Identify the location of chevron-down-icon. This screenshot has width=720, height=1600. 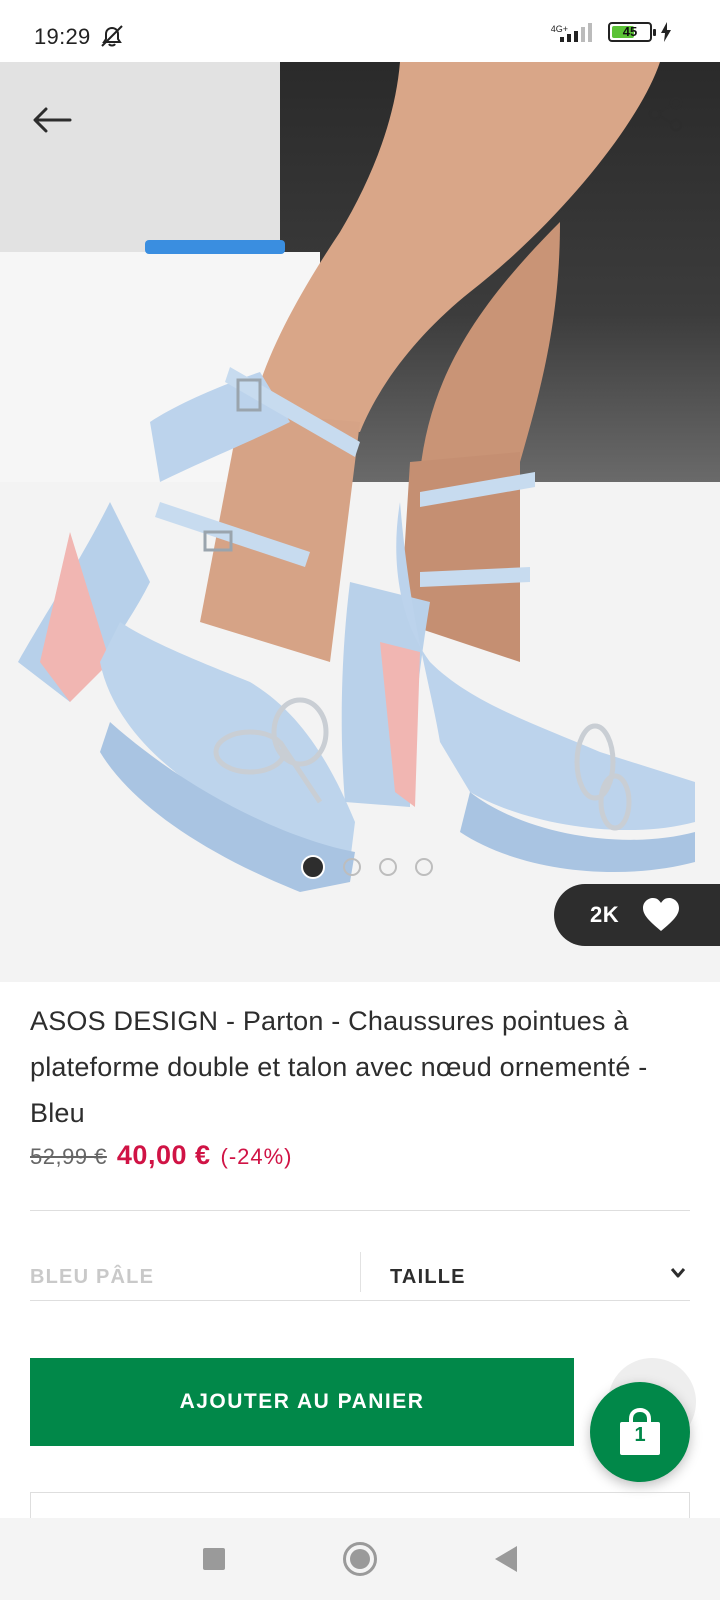
(678, 1273).